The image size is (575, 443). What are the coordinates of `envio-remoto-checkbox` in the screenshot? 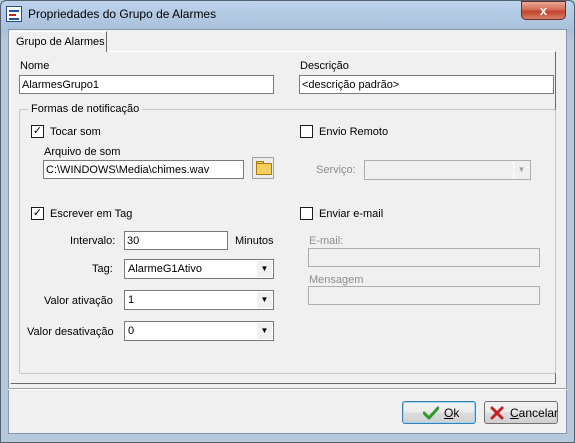 It's located at (306, 131).